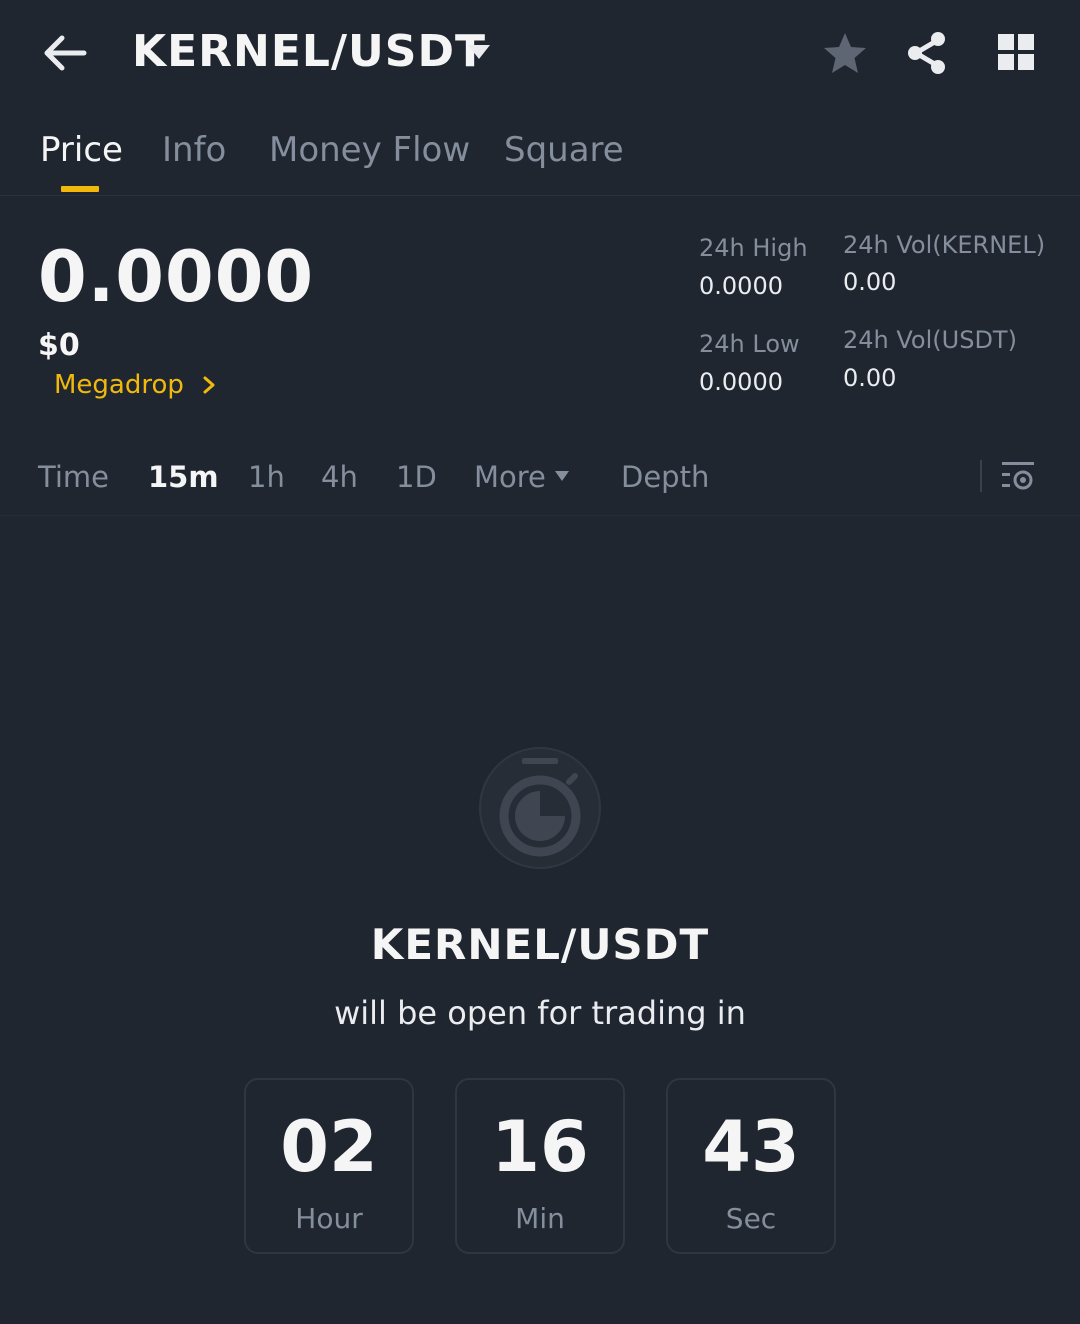  What do you see at coordinates (870, 378) in the screenshot?
I see `stat-vol-quote-value: 0.00` at bounding box center [870, 378].